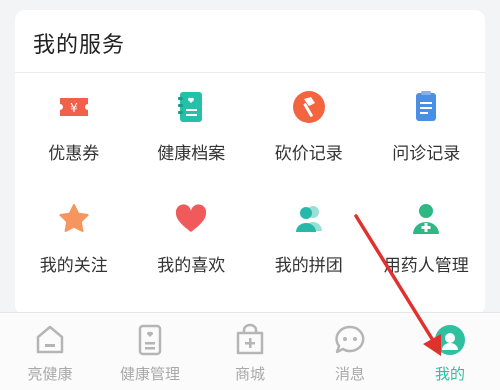 This screenshot has height=390, width=500. I want to click on tab-mall: 商城, so click(250, 351).